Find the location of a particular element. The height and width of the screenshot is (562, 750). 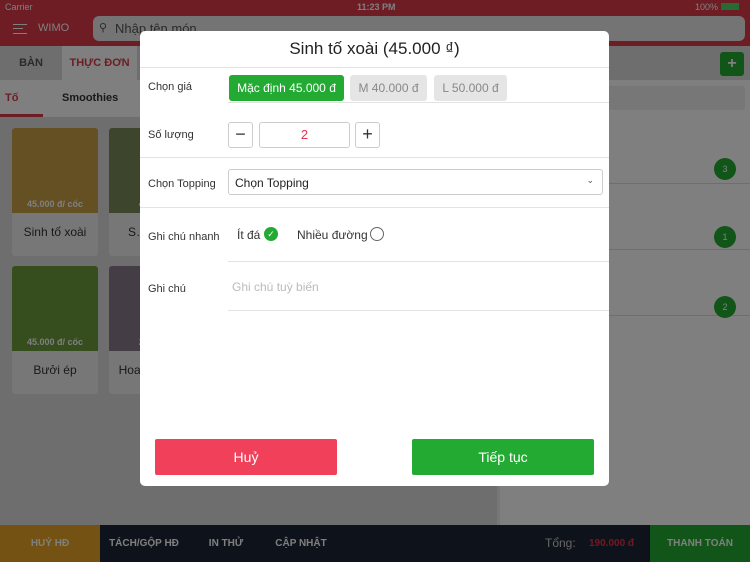

note-label: Ghi chú is located at coordinates (167, 289).